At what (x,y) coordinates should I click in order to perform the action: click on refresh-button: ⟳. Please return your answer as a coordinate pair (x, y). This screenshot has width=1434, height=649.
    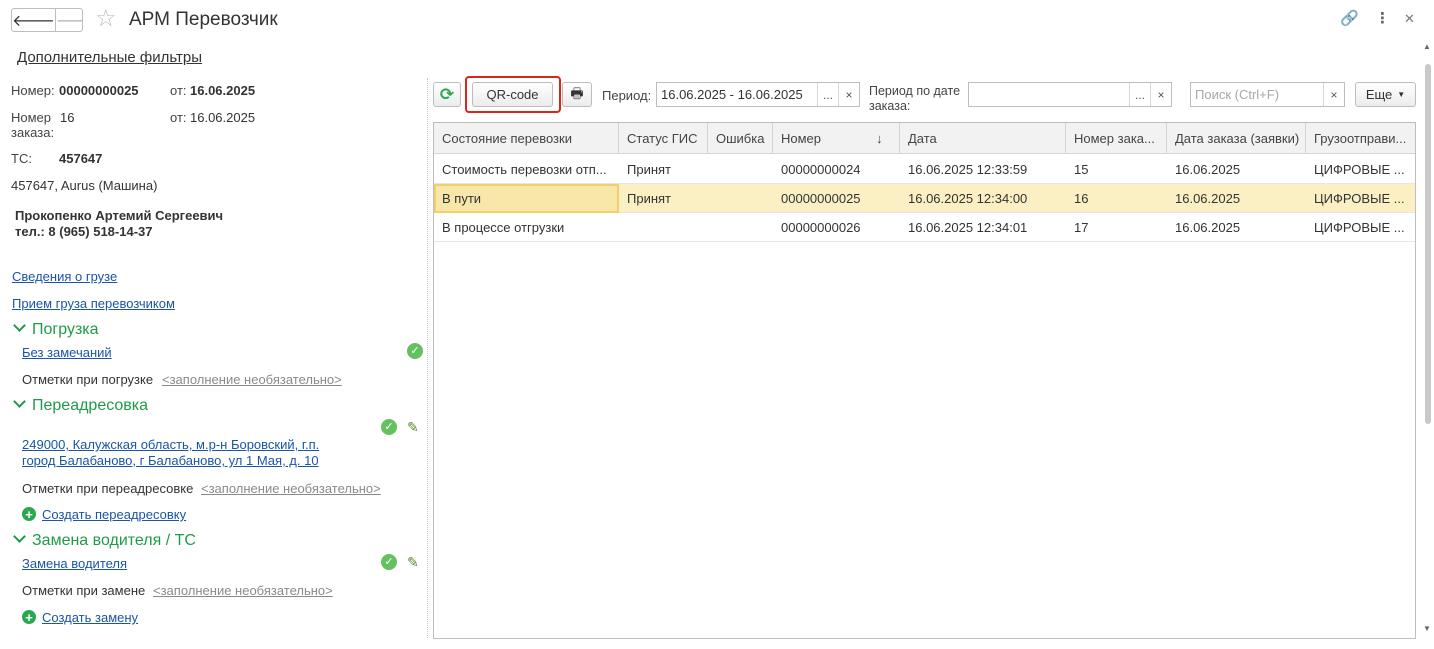
    Looking at the image, I should click on (447, 94).